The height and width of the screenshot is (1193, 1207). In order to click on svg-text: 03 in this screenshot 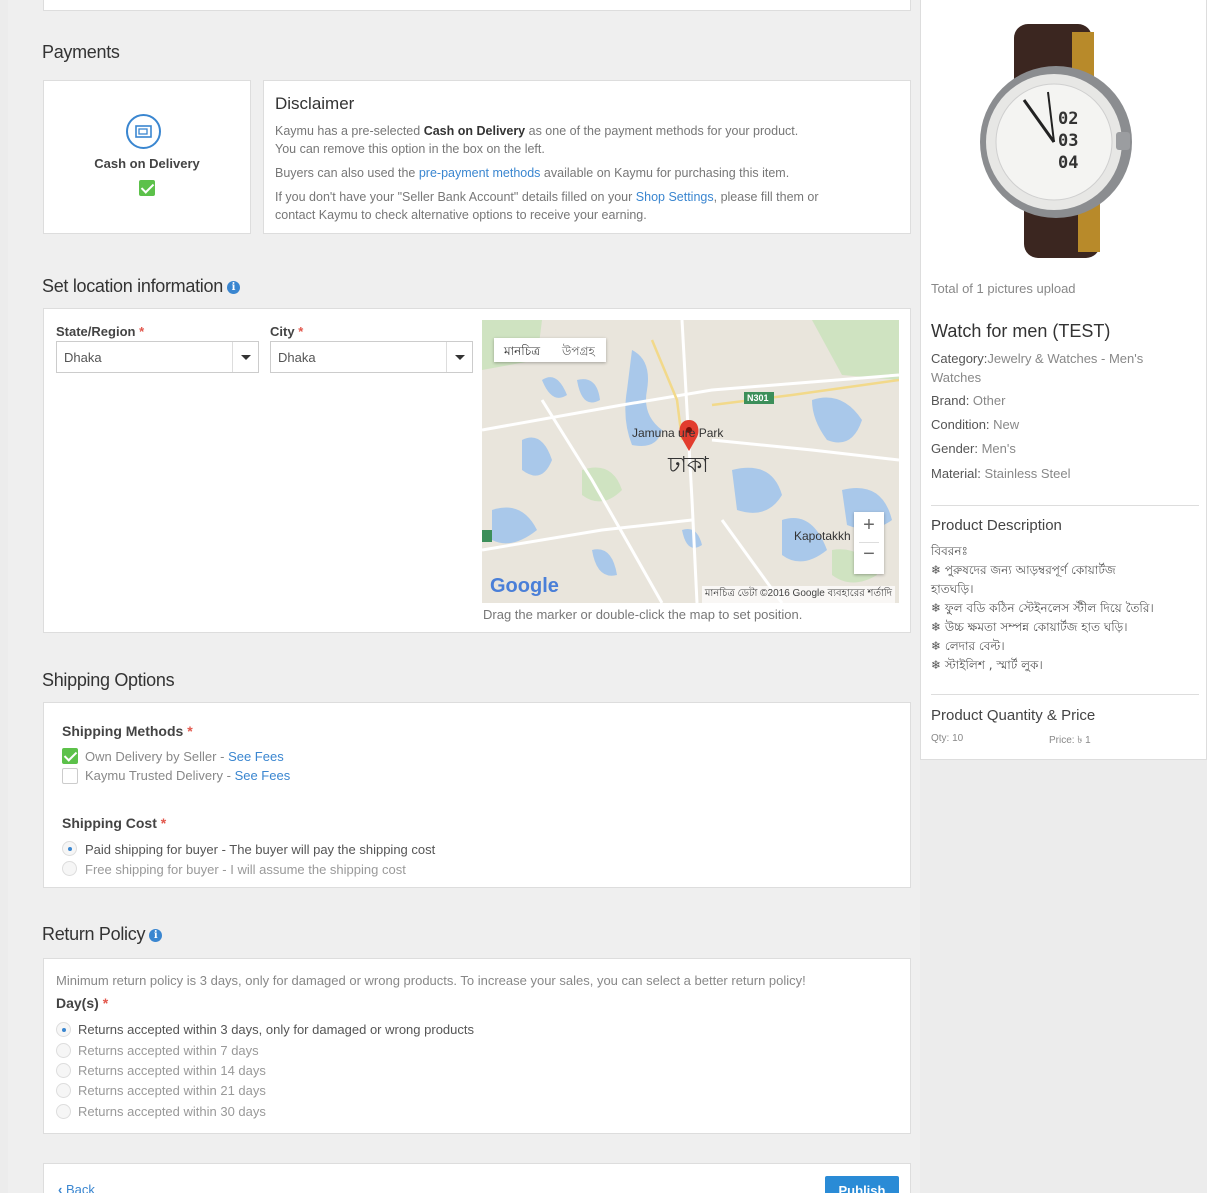, I will do `click(1068, 141)`.